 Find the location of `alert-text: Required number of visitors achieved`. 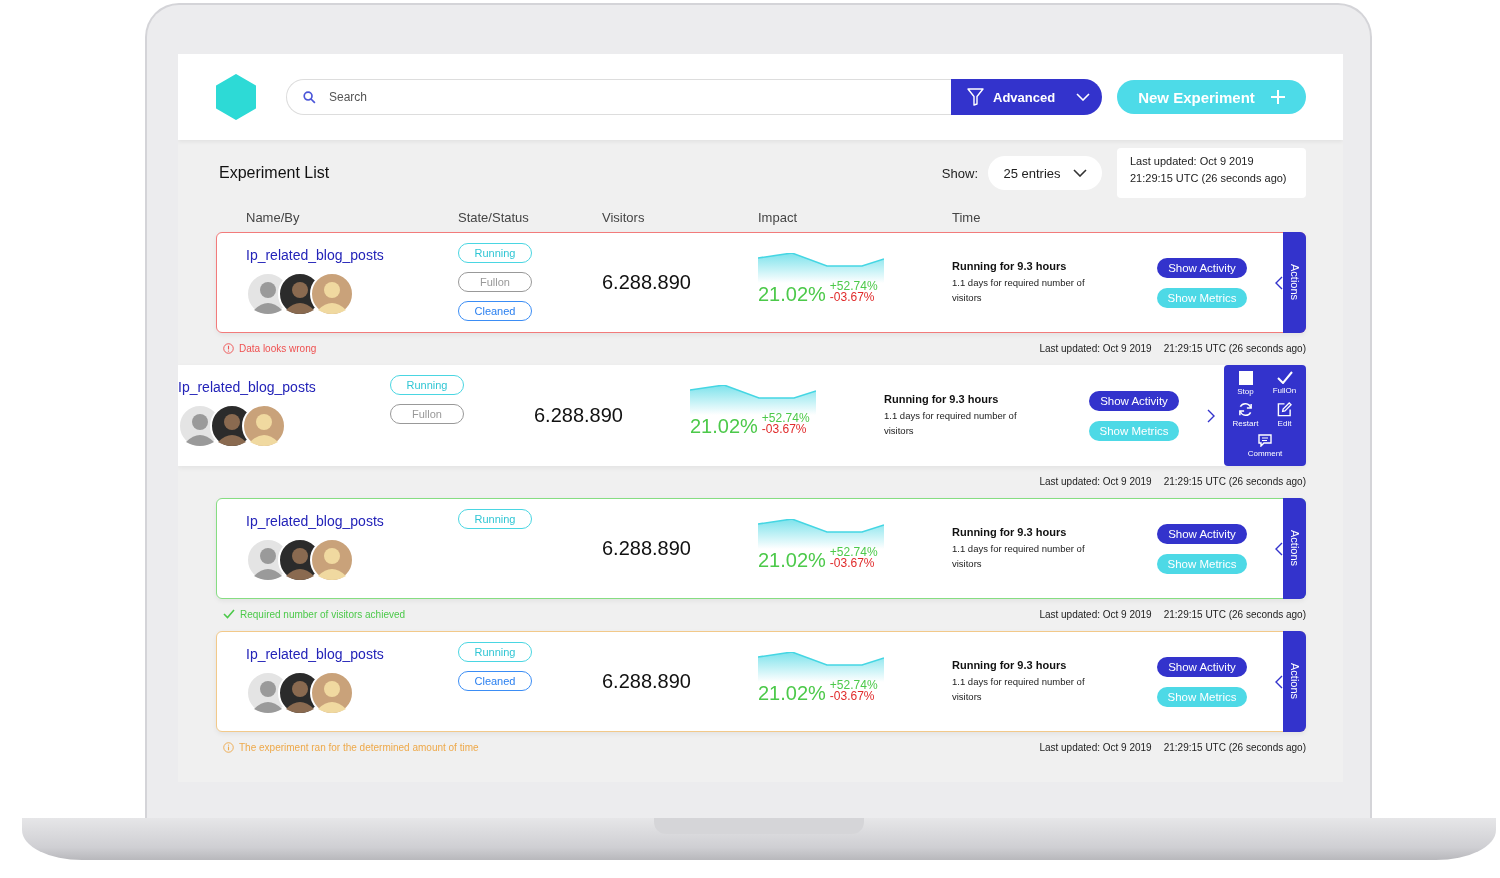

alert-text: Required number of visitors achieved is located at coordinates (323, 614).